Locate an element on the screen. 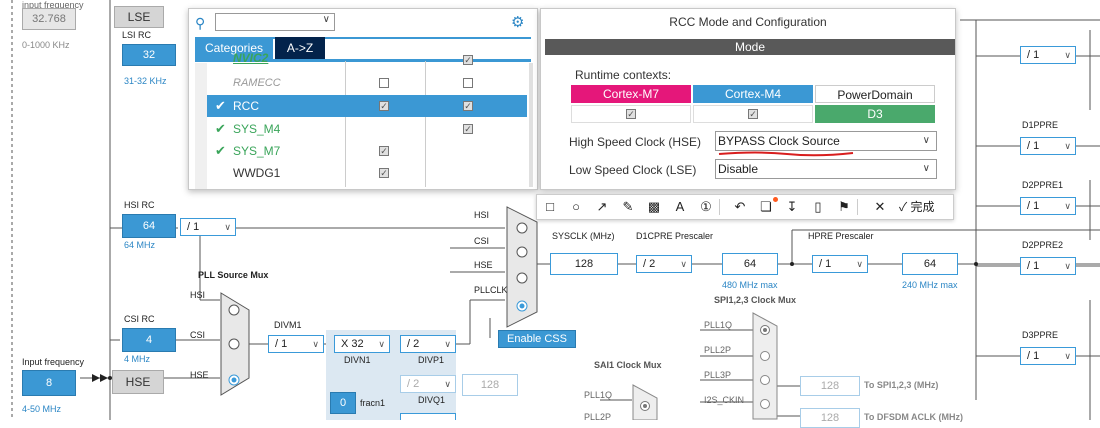 The height and width of the screenshot is (428, 1100). number-marker-icon: ① is located at coordinates (706, 207).